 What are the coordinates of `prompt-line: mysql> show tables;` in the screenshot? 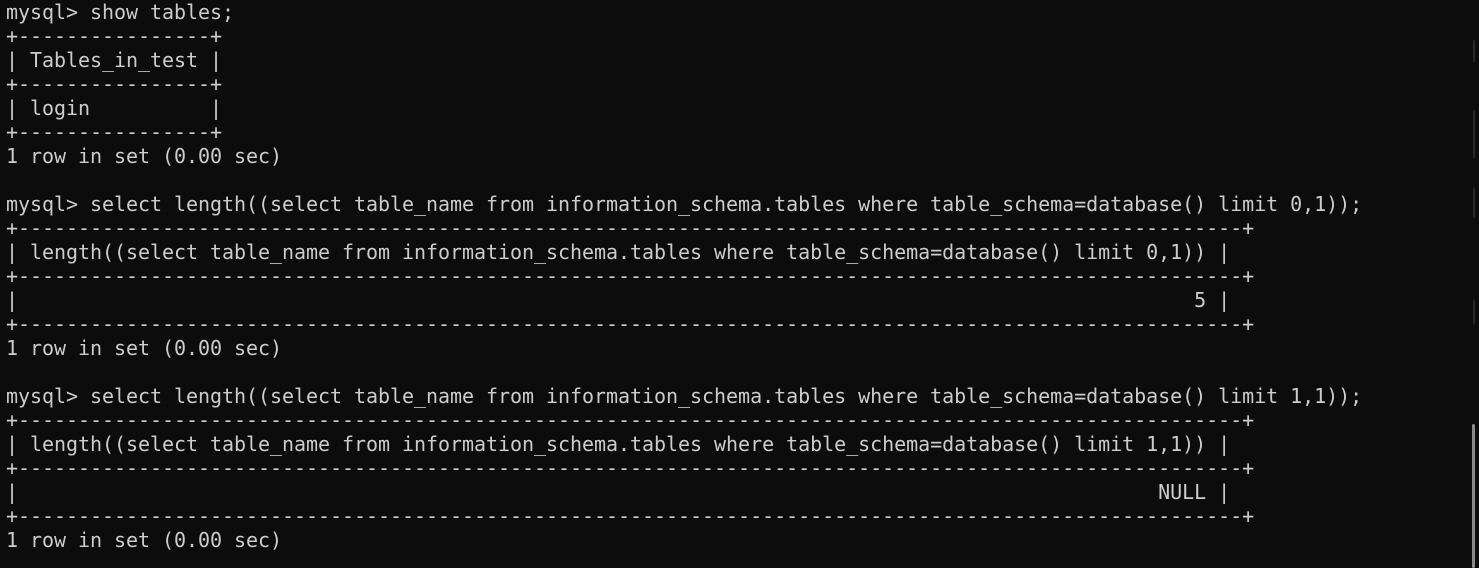 It's located at (120, 12).